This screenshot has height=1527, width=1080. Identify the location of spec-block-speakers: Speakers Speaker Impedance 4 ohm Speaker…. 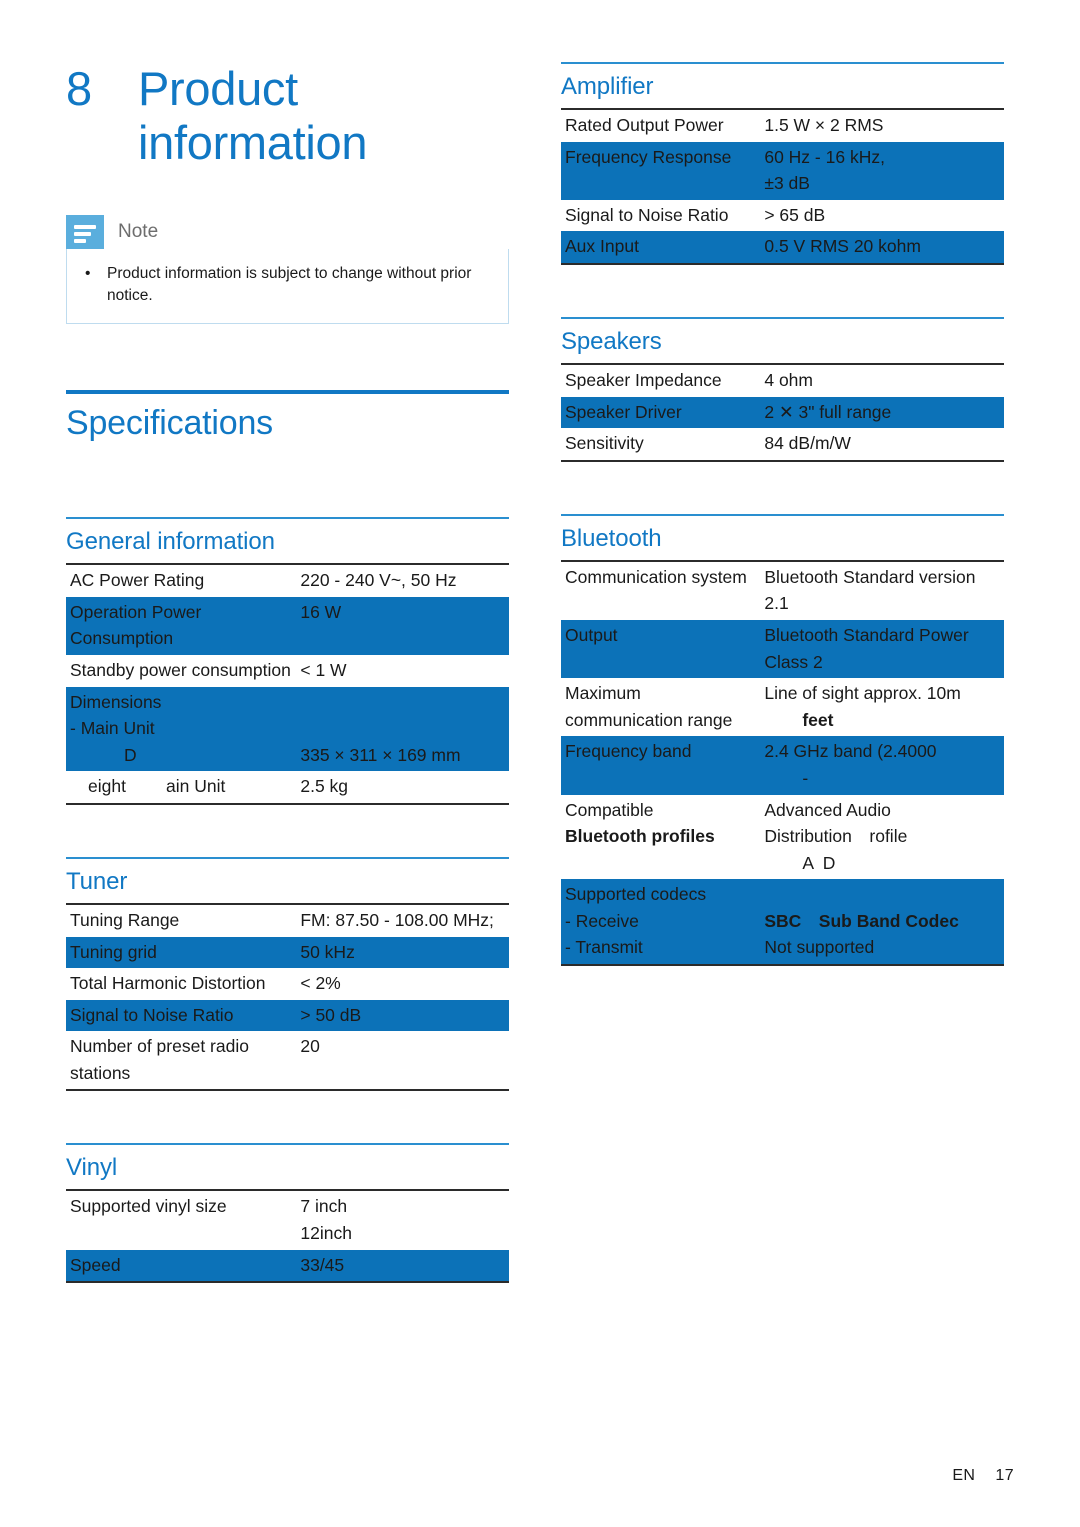
(782, 389).